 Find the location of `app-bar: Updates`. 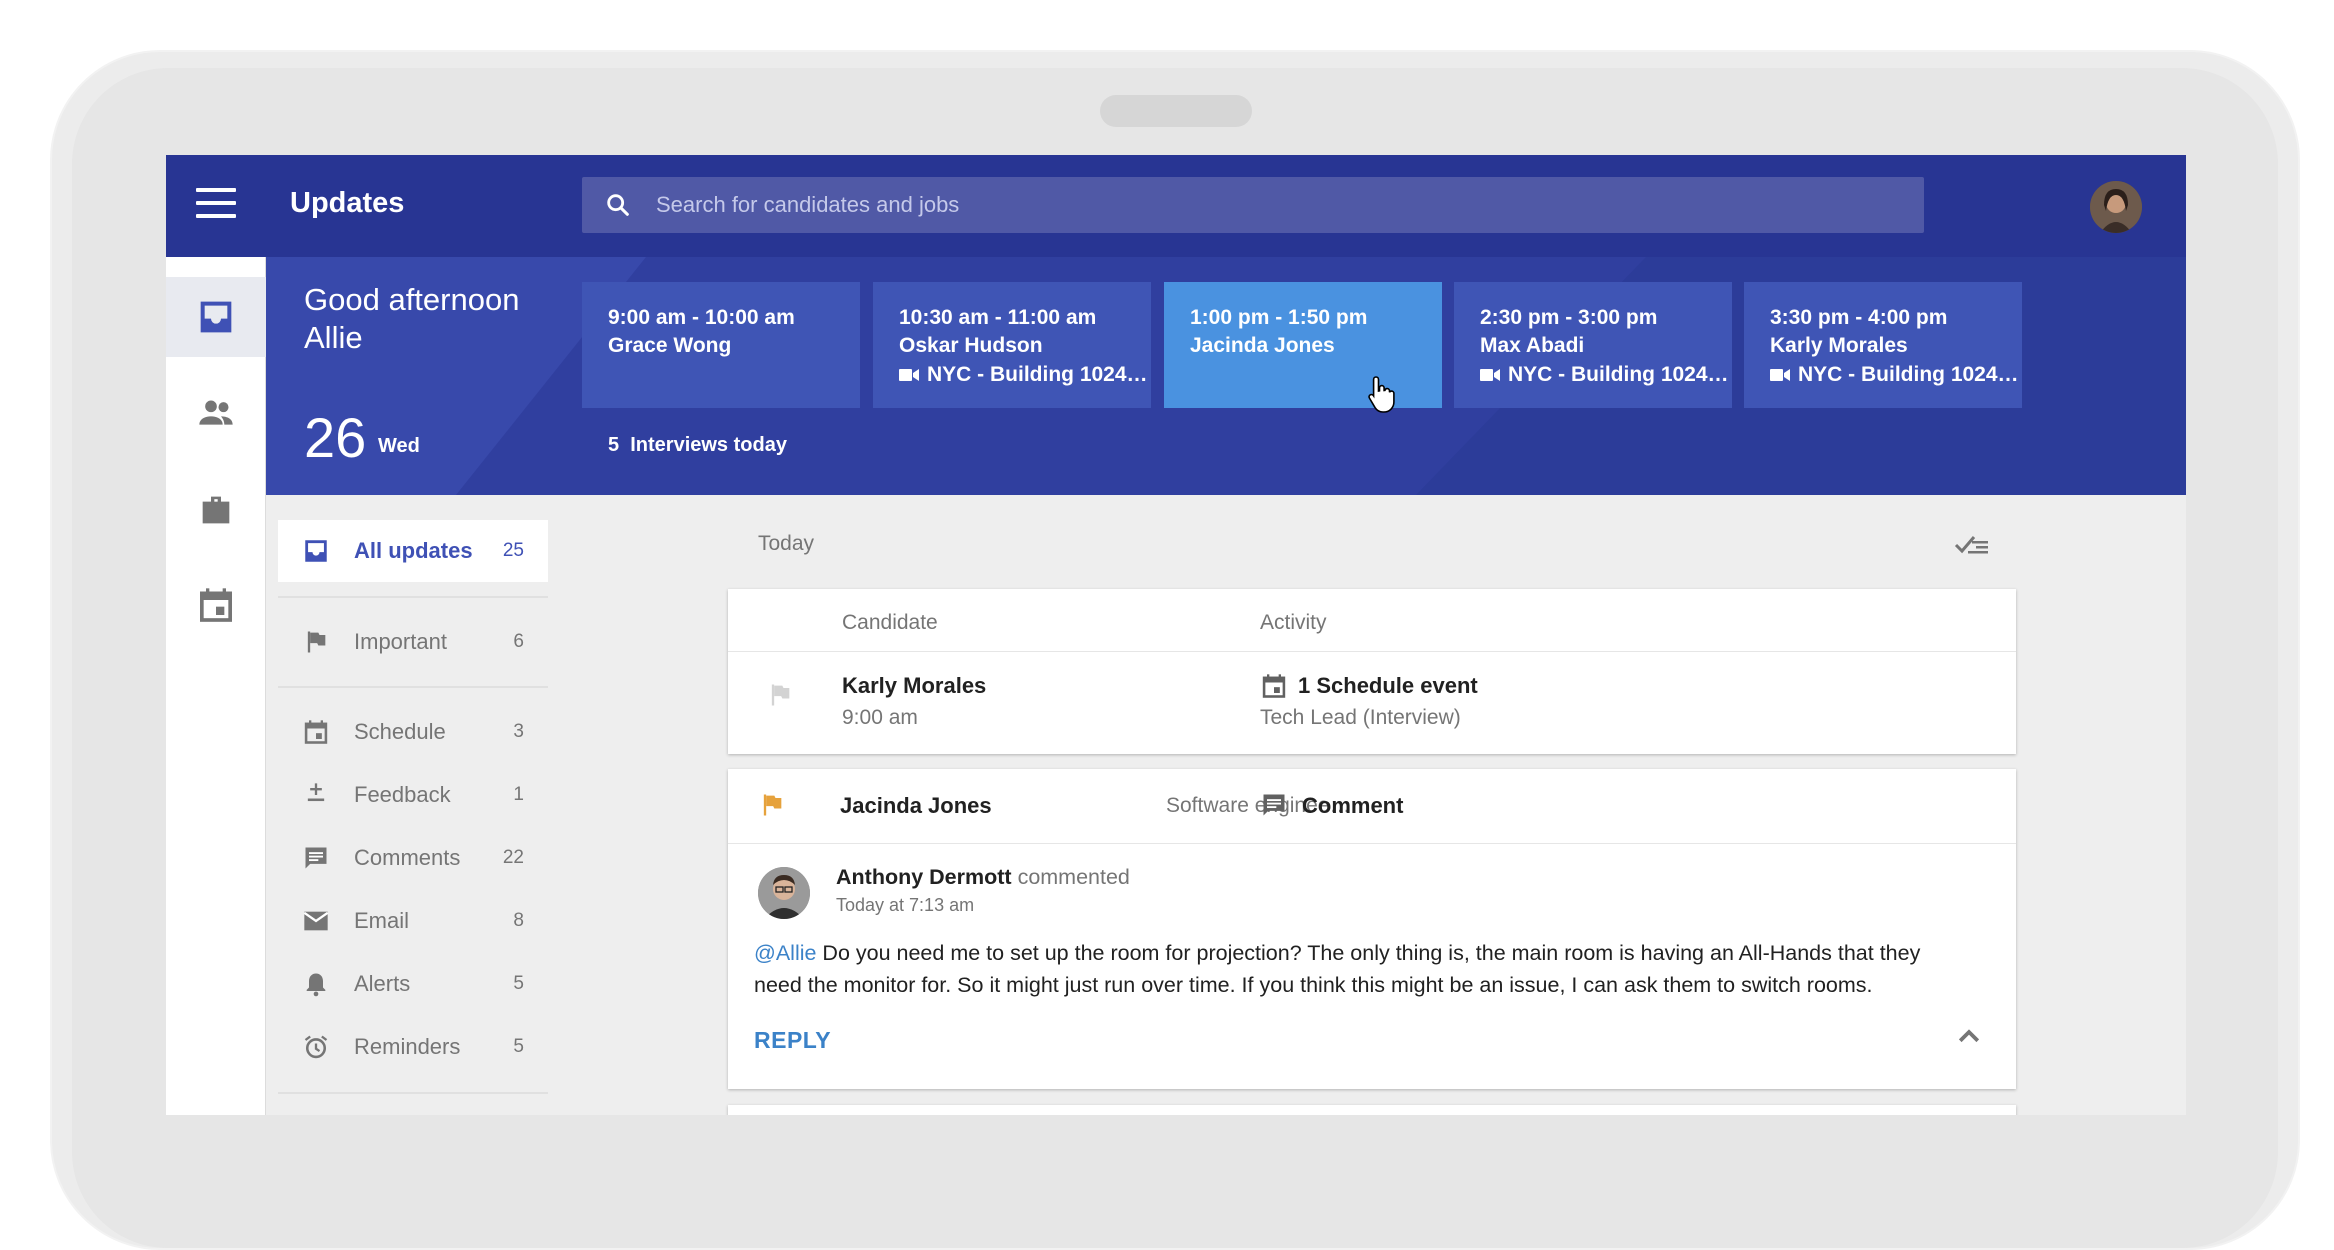

app-bar: Updates is located at coordinates (1176, 206).